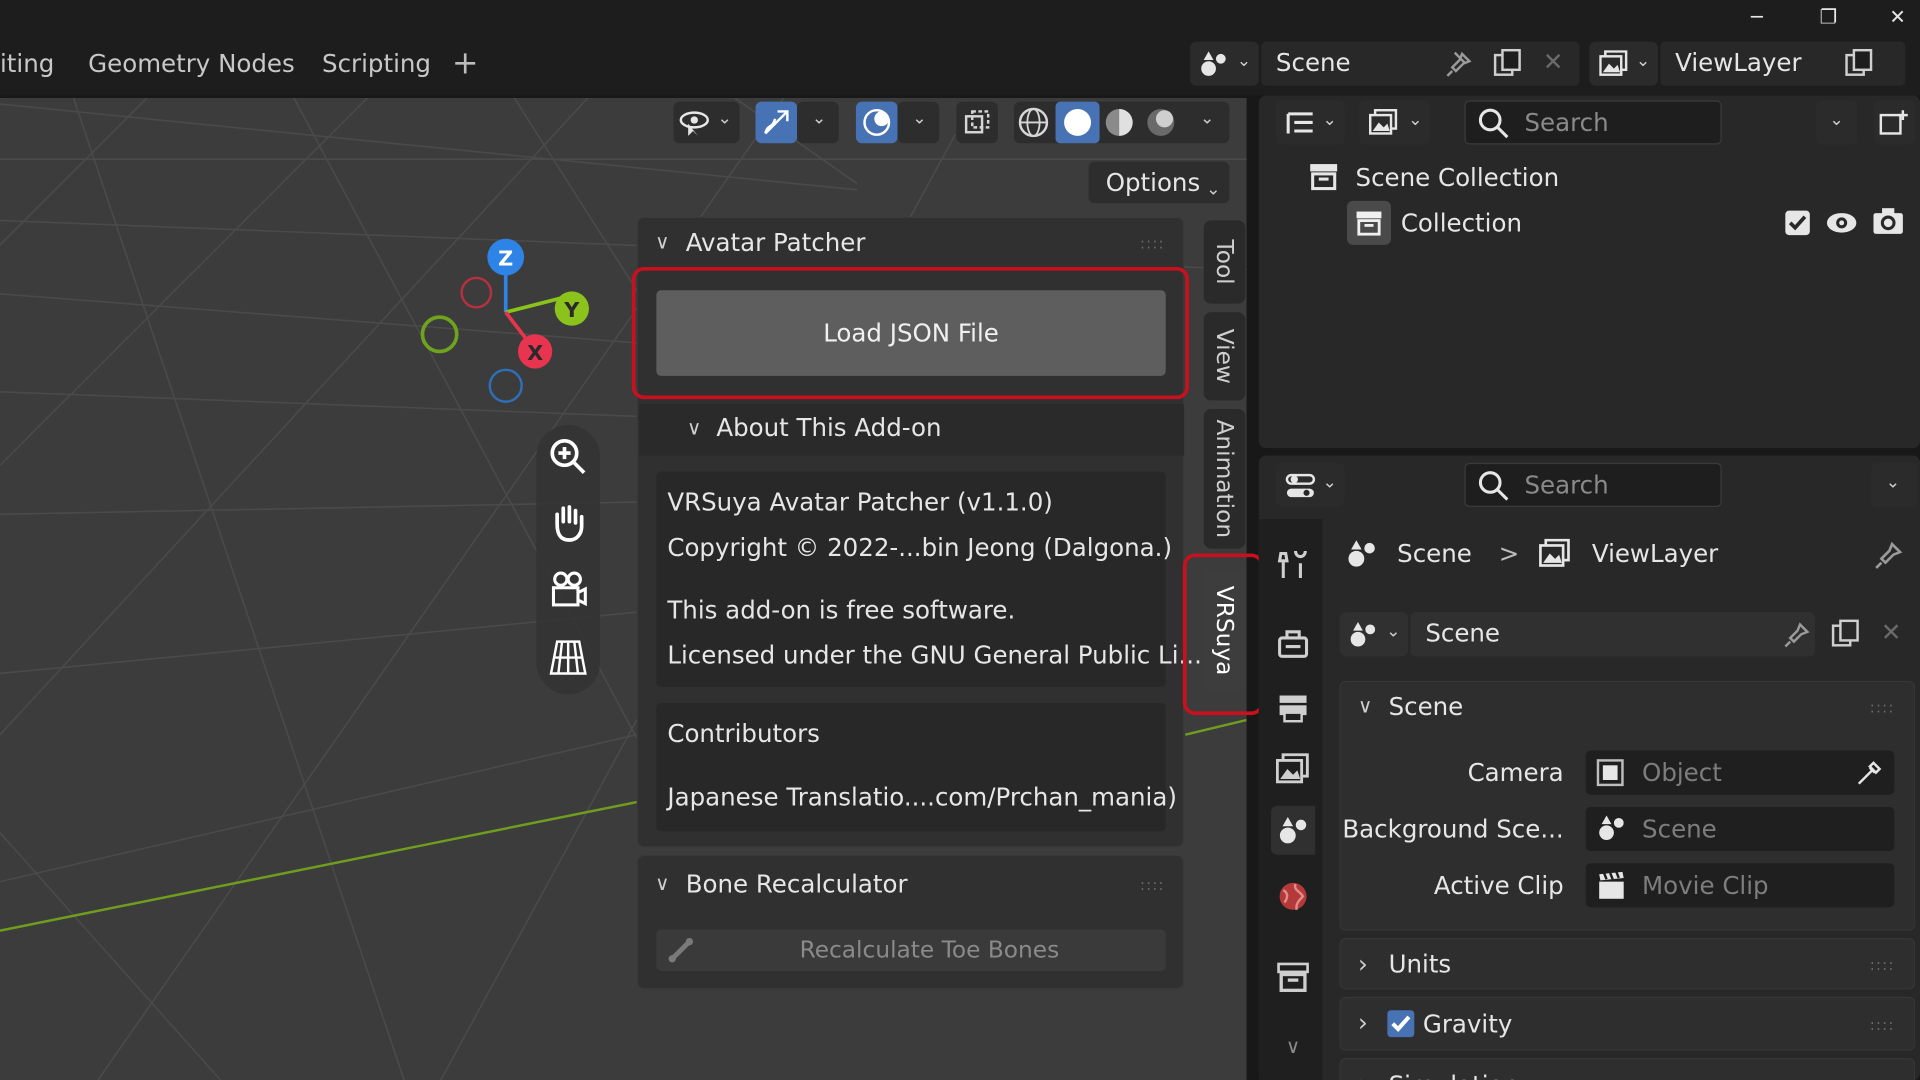  What do you see at coordinates (1740, 829) in the screenshot?
I see `background-scene-field: Scene` at bounding box center [1740, 829].